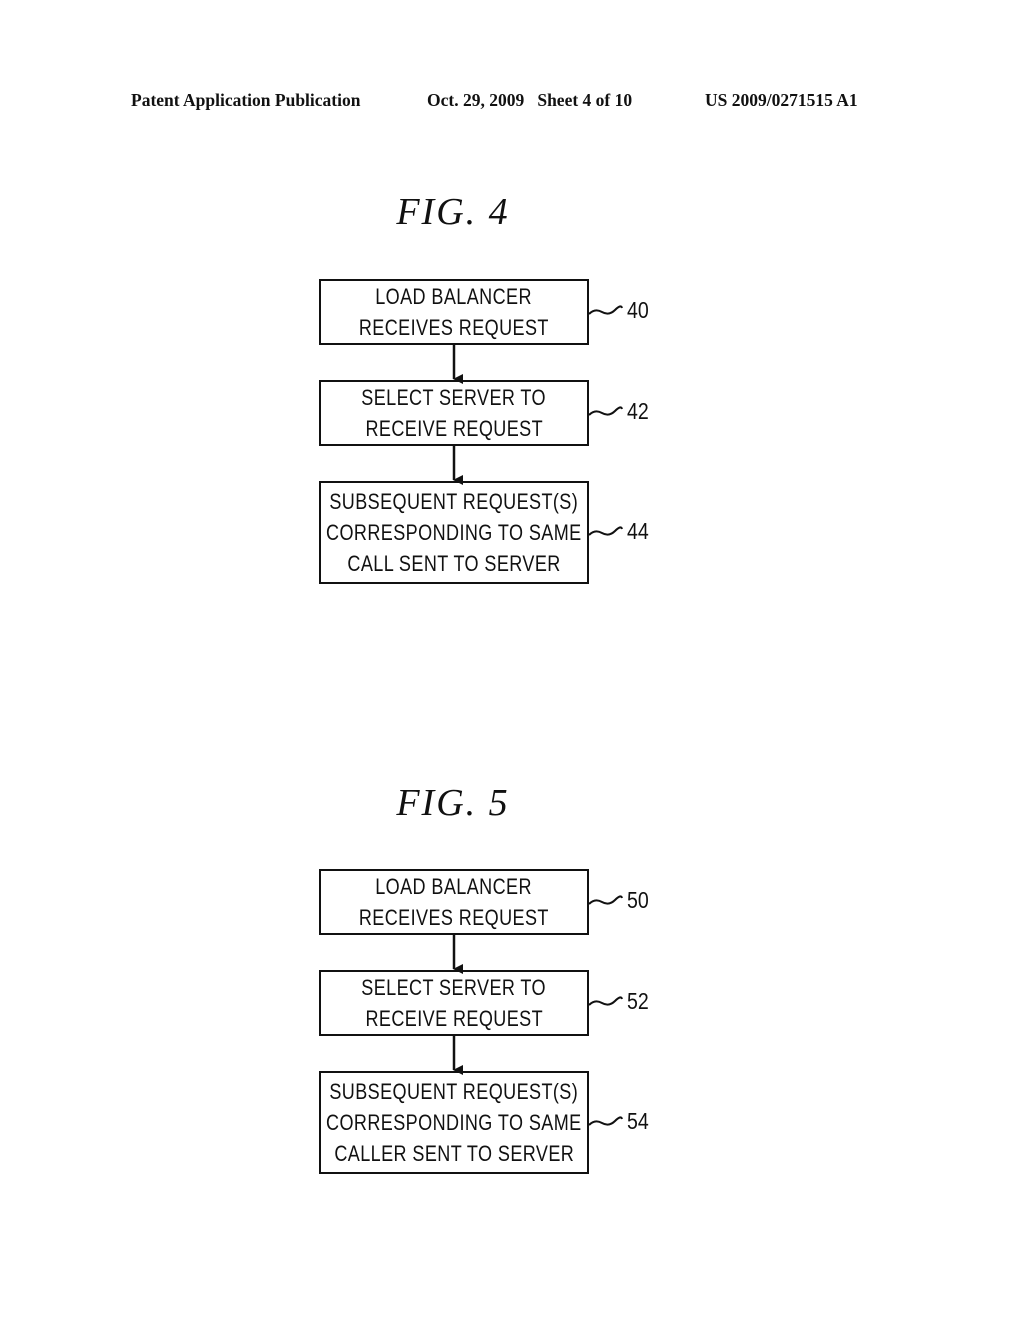 Image resolution: width=1024 pixels, height=1320 pixels. What do you see at coordinates (537, 715) in the screenshot?
I see `connectors` at bounding box center [537, 715].